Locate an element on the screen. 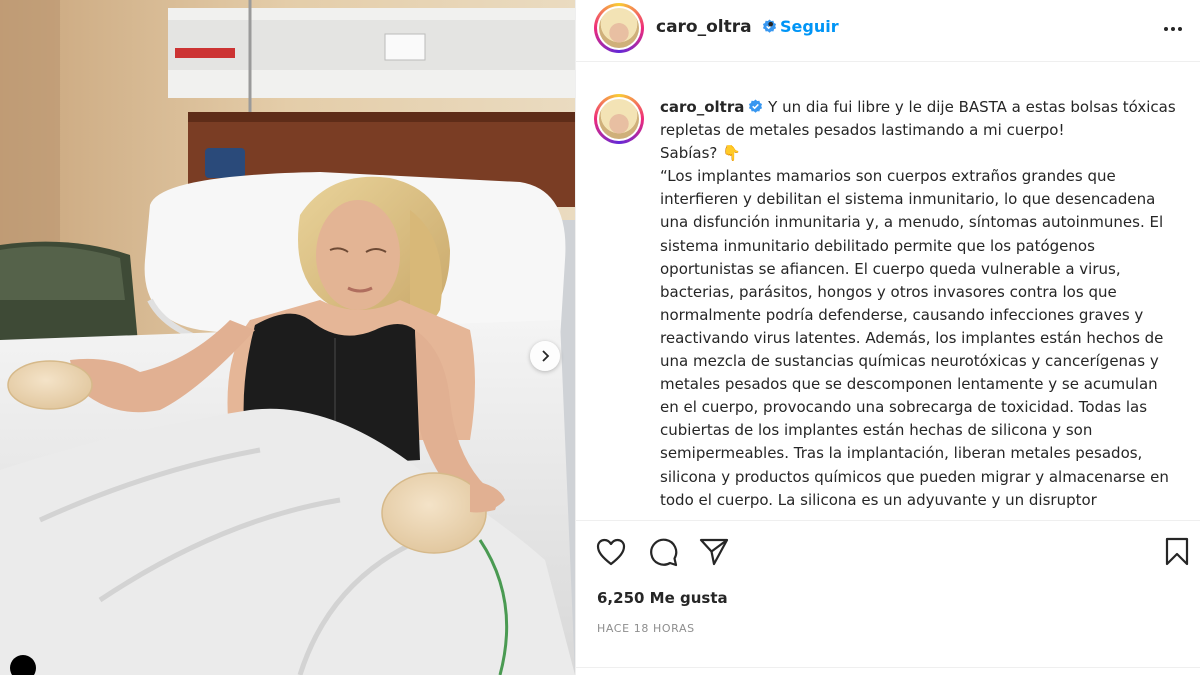 Image resolution: width=1200 pixels, height=675 pixels. paper-plane-icon is located at coordinates (714, 552).